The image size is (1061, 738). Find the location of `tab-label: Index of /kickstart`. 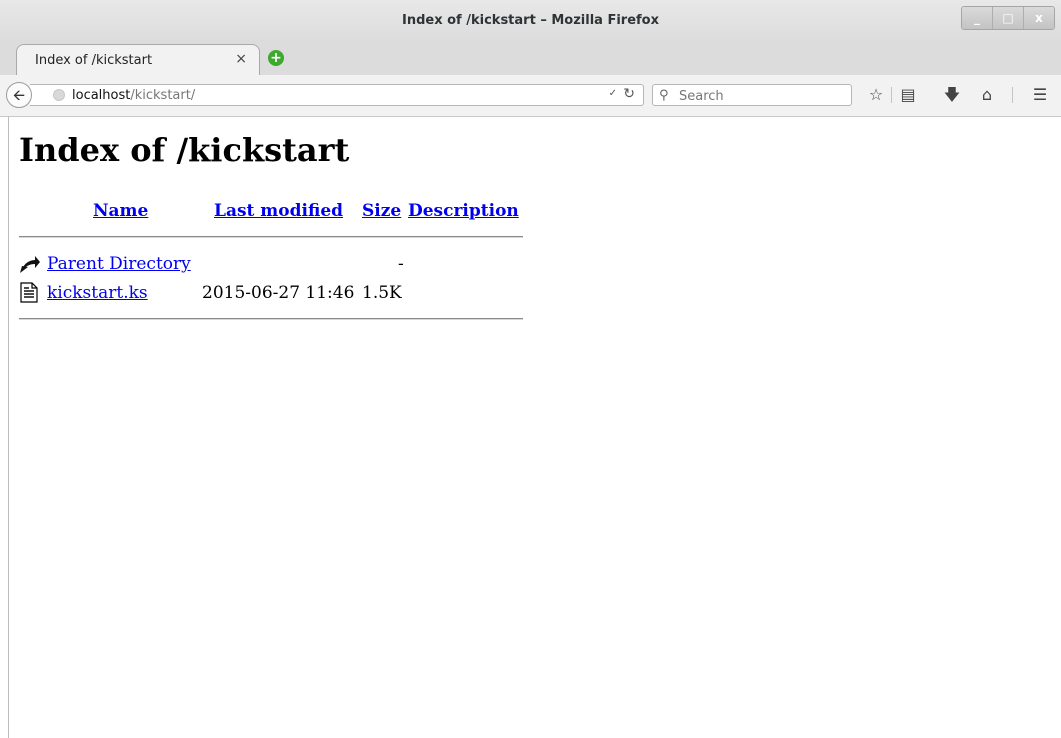

tab-label: Index of /kickstart is located at coordinates (94, 60).